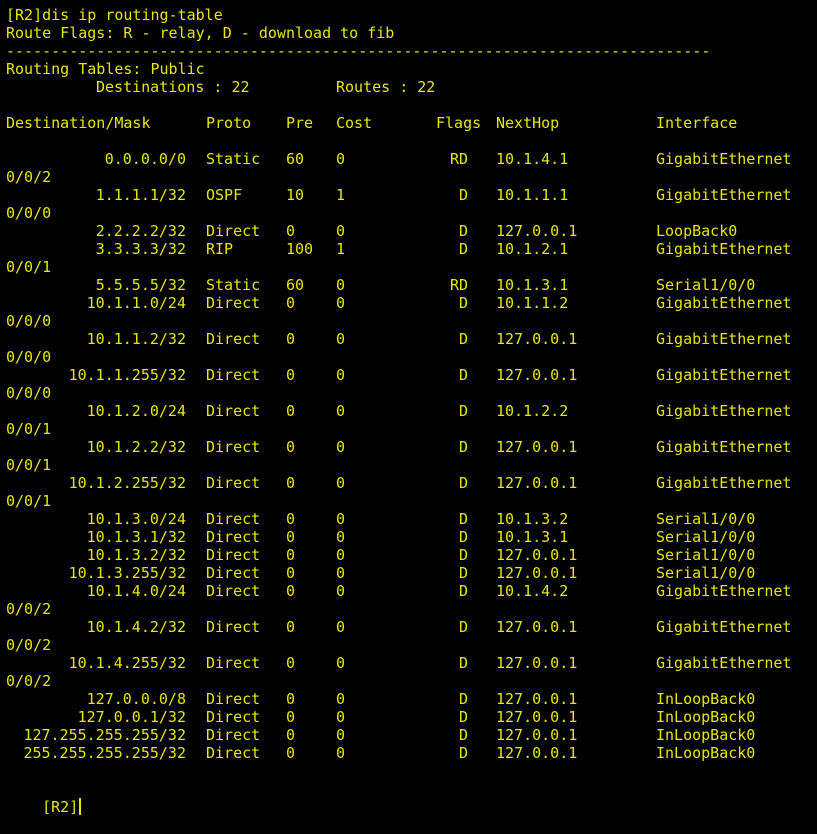 This screenshot has width=817, height=834. What do you see at coordinates (136, 519) in the screenshot?
I see `route-destination: 10.1.3.0/24` at bounding box center [136, 519].